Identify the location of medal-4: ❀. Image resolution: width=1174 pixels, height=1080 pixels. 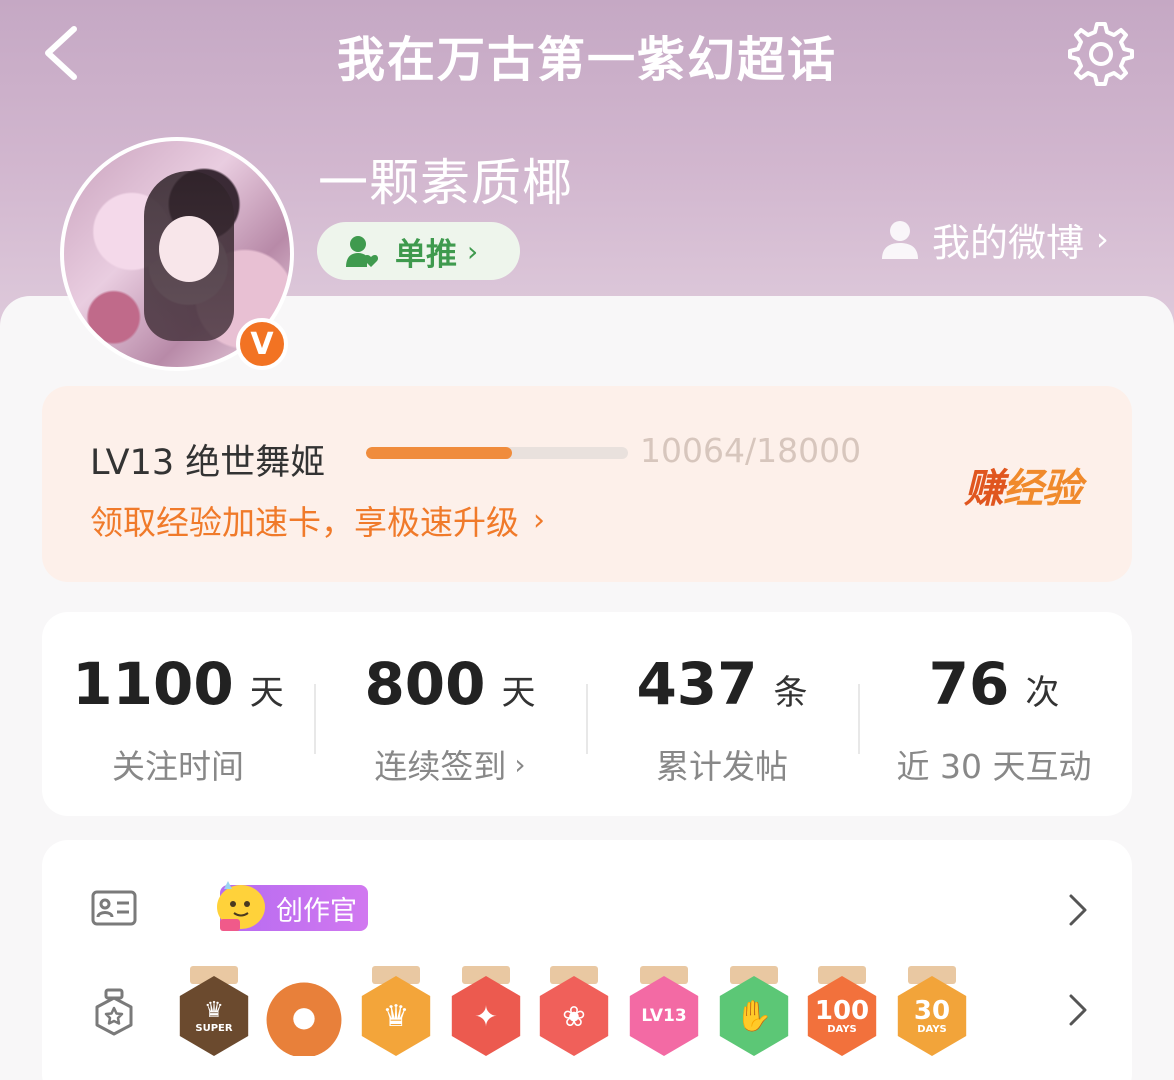
(574, 1016).